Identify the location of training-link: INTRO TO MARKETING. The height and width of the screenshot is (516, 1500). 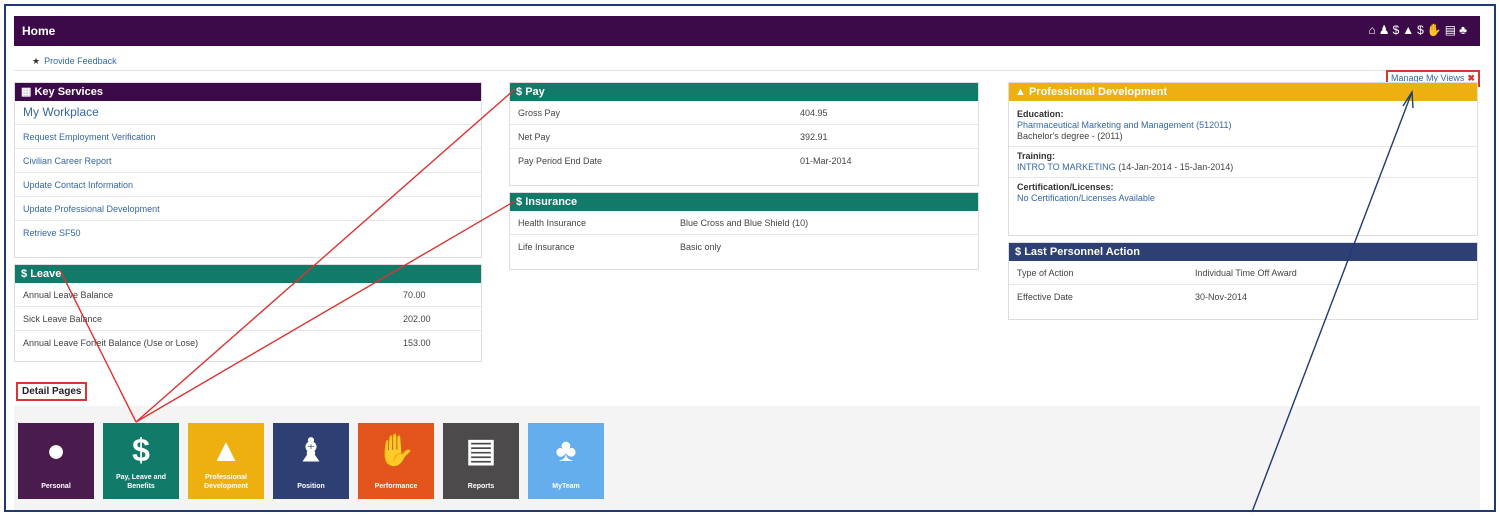
(1066, 167).